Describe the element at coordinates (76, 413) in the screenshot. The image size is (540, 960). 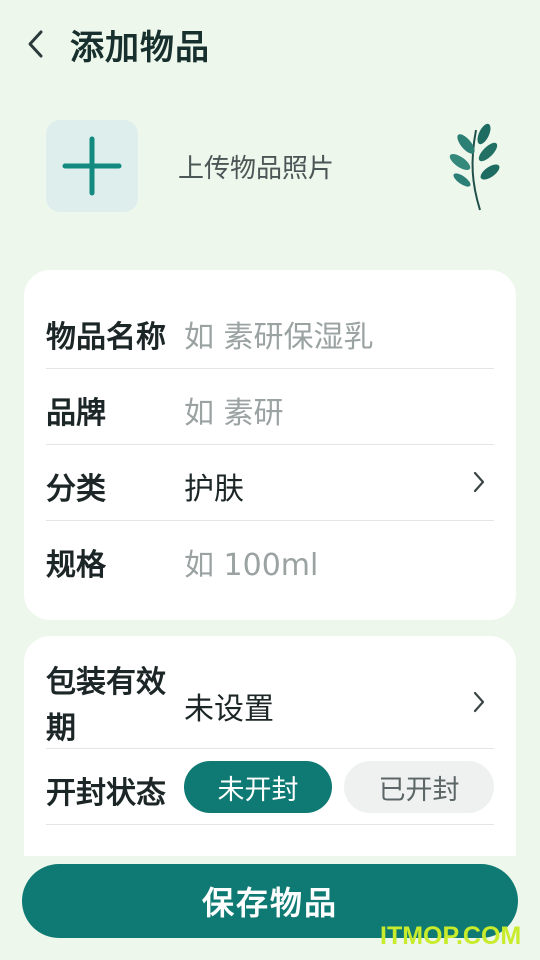
I see `brand-label: 品牌` at that location.